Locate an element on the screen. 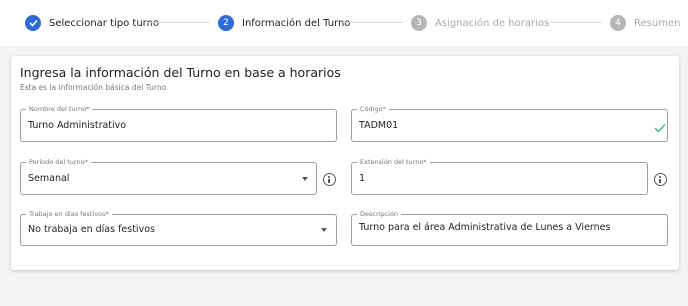 This screenshot has width=688, height=306. step-label: Seleccionar tipo turno is located at coordinates (104, 23).